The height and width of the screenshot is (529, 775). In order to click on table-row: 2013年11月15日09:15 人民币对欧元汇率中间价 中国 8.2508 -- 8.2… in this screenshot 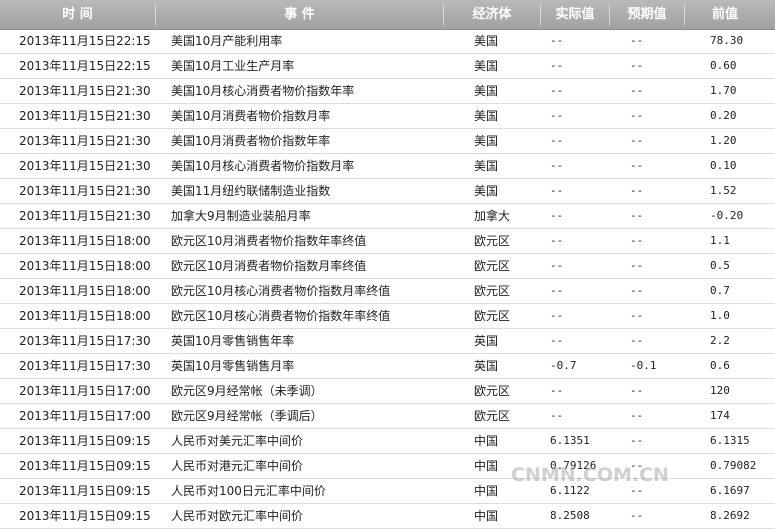, I will do `click(387, 516)`.